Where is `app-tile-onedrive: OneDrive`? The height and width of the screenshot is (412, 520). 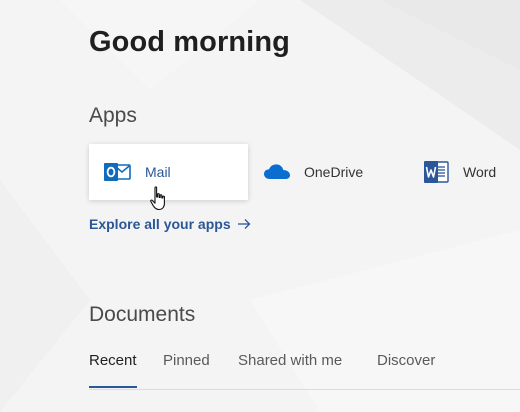
app-tile-onedrive: OneDrive is located at coordinates (328, 172).